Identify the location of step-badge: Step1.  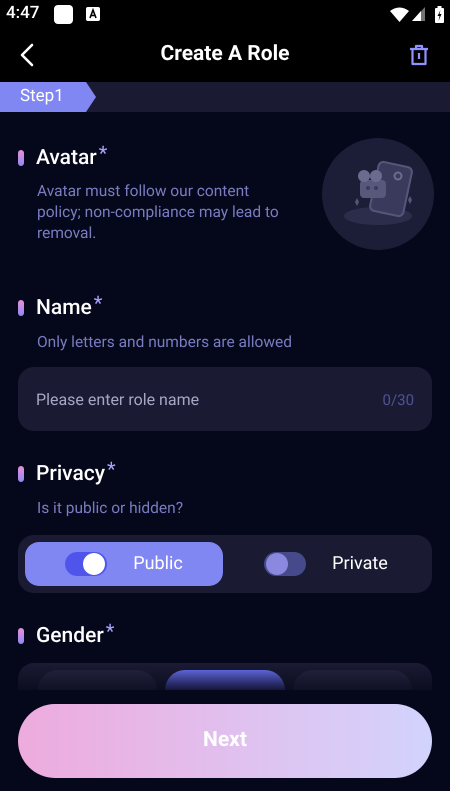
(48, 97).